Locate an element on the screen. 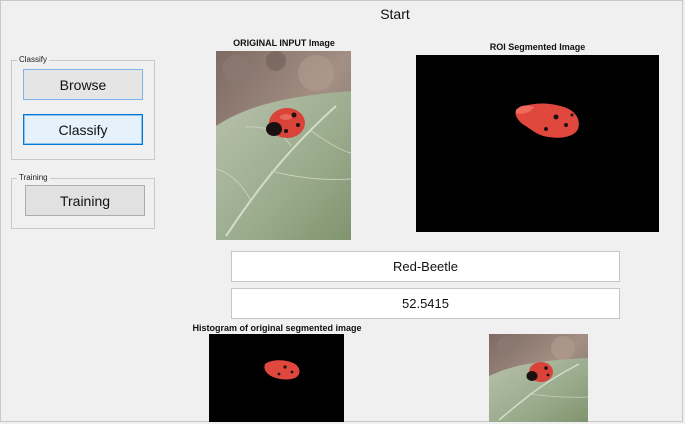  training-button: Training is located at coordinates (85, 200).